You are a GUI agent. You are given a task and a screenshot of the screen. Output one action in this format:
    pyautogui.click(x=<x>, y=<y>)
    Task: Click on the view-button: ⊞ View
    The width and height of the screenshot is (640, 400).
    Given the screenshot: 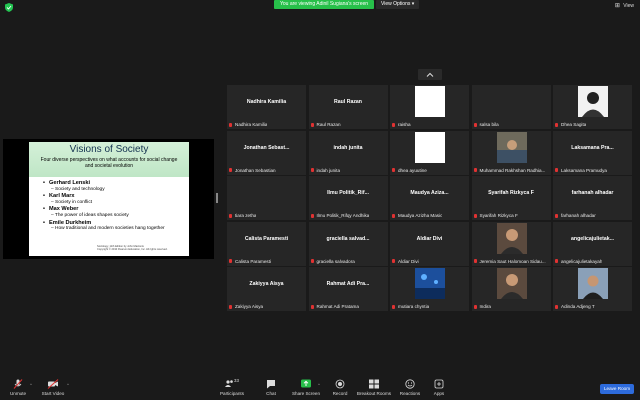 What is the action you would take?
    pyautogui.click(x=624, y=6)
    